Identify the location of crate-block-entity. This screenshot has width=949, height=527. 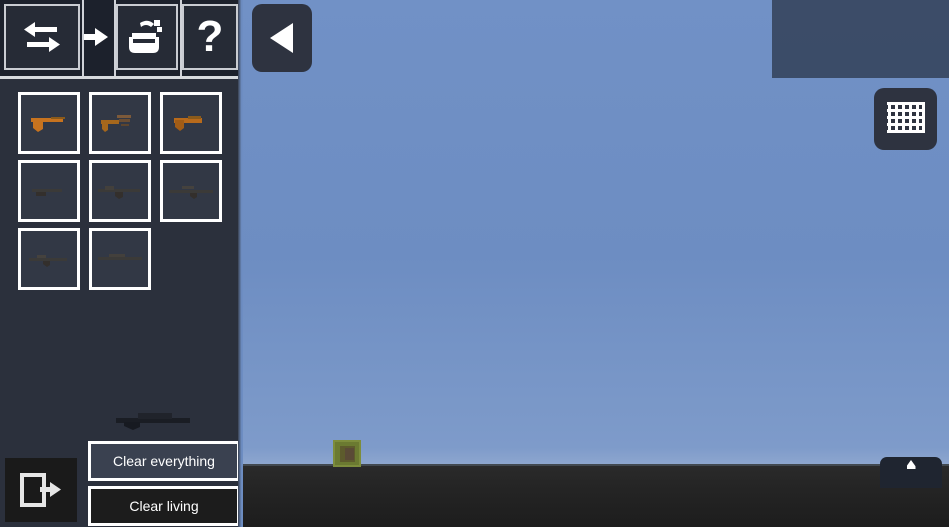
(347, 453).